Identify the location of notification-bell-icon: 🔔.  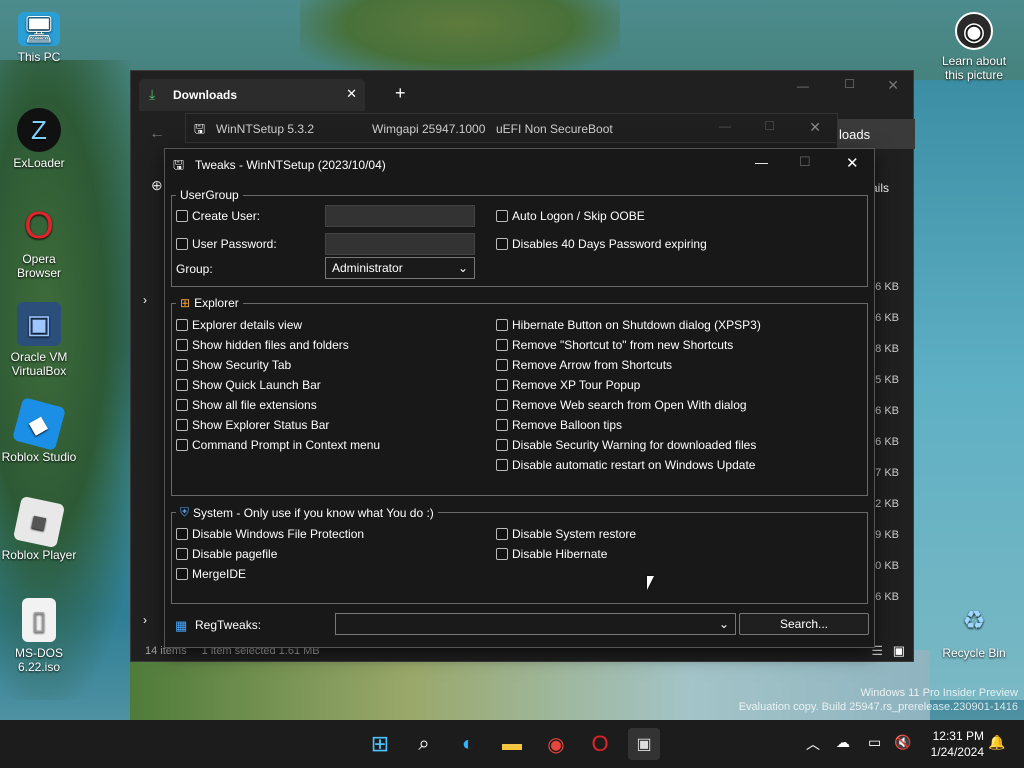
(996, 742).